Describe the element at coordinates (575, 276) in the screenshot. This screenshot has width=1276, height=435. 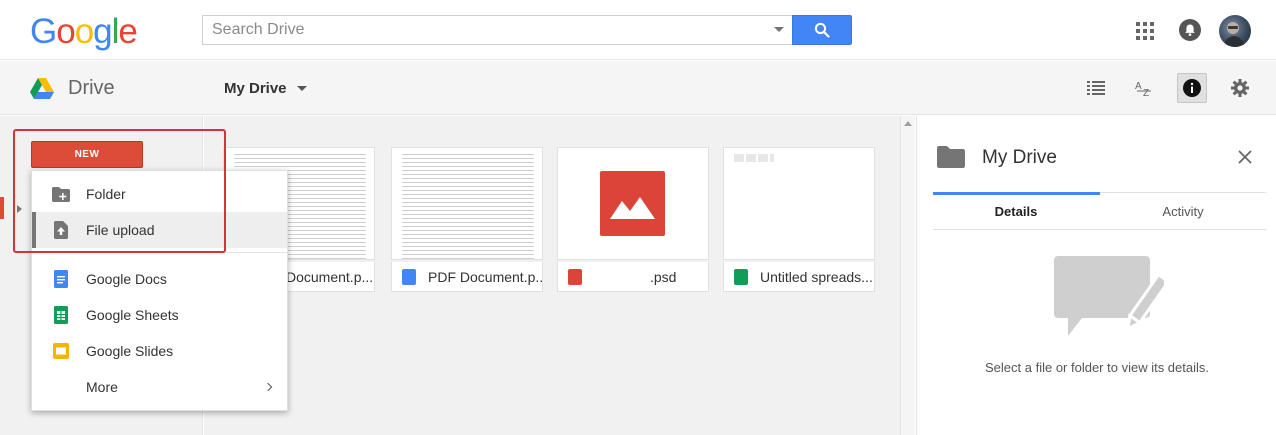
I see `image-file-icon` at that location.